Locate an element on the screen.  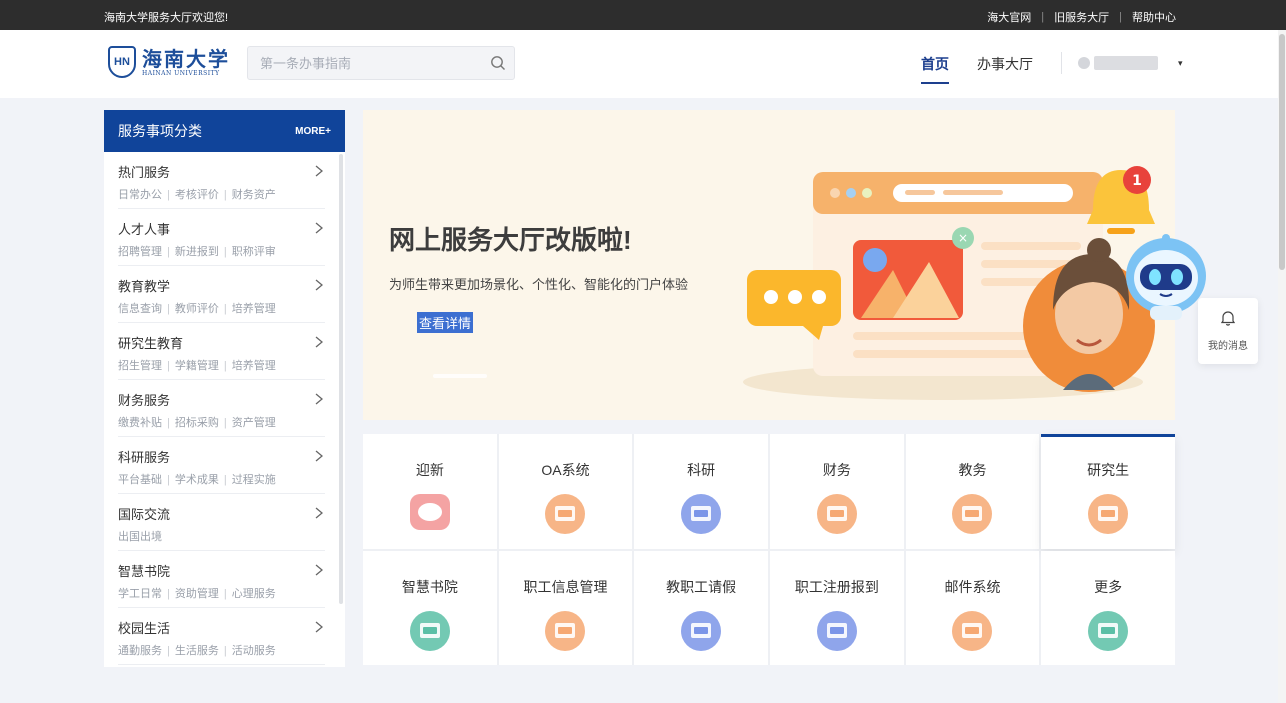
search-icon is located at coordinates (498, 65).